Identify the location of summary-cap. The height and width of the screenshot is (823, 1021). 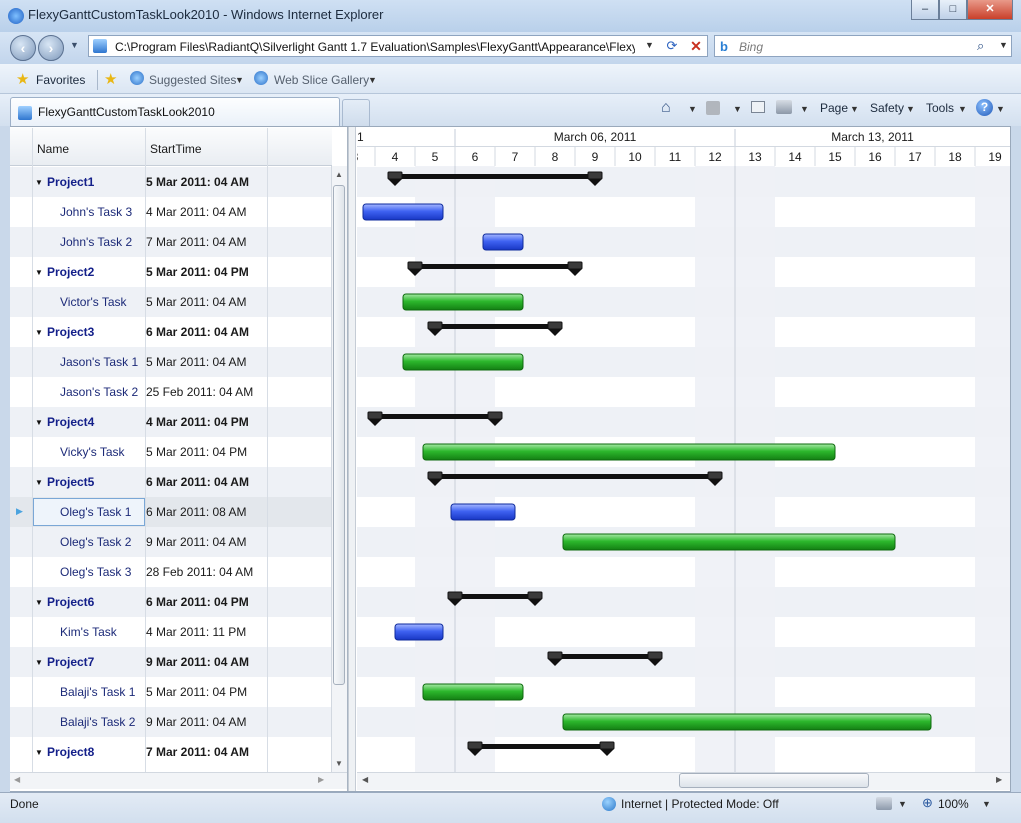
(395, 175).